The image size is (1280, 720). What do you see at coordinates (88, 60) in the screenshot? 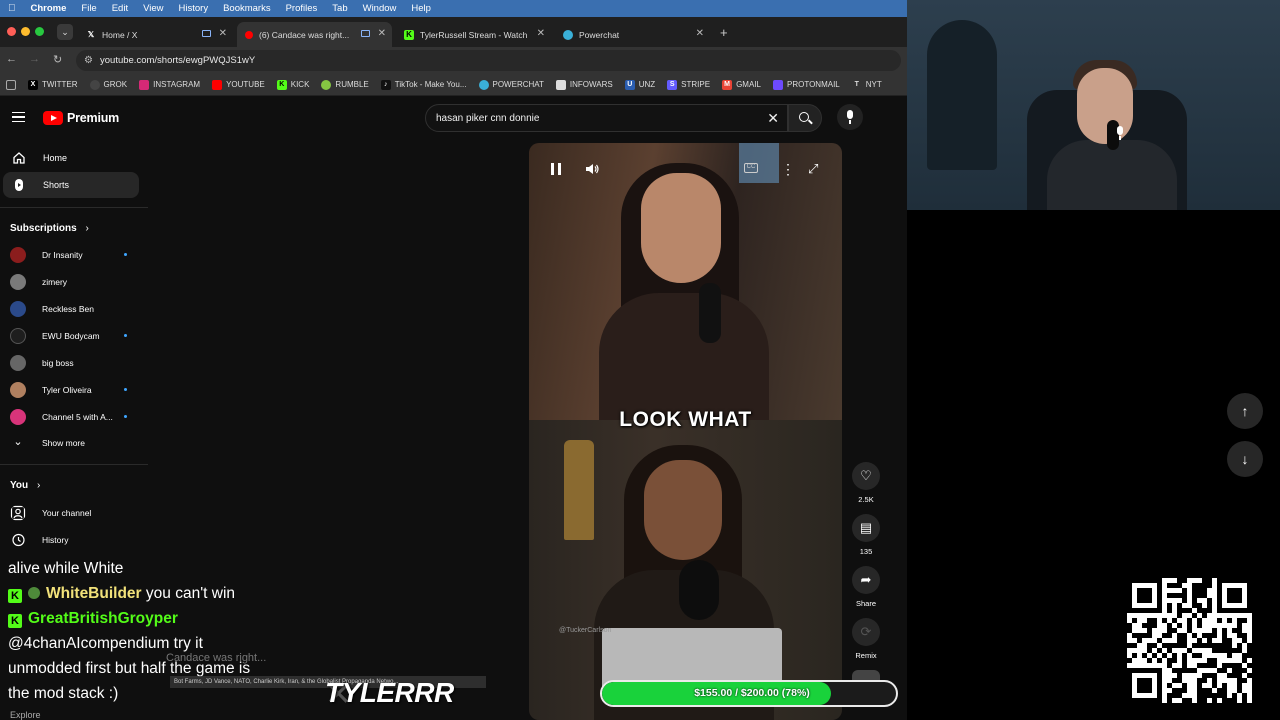
I see `site-info-icon: ⚙` at bounding box center [88, 60].